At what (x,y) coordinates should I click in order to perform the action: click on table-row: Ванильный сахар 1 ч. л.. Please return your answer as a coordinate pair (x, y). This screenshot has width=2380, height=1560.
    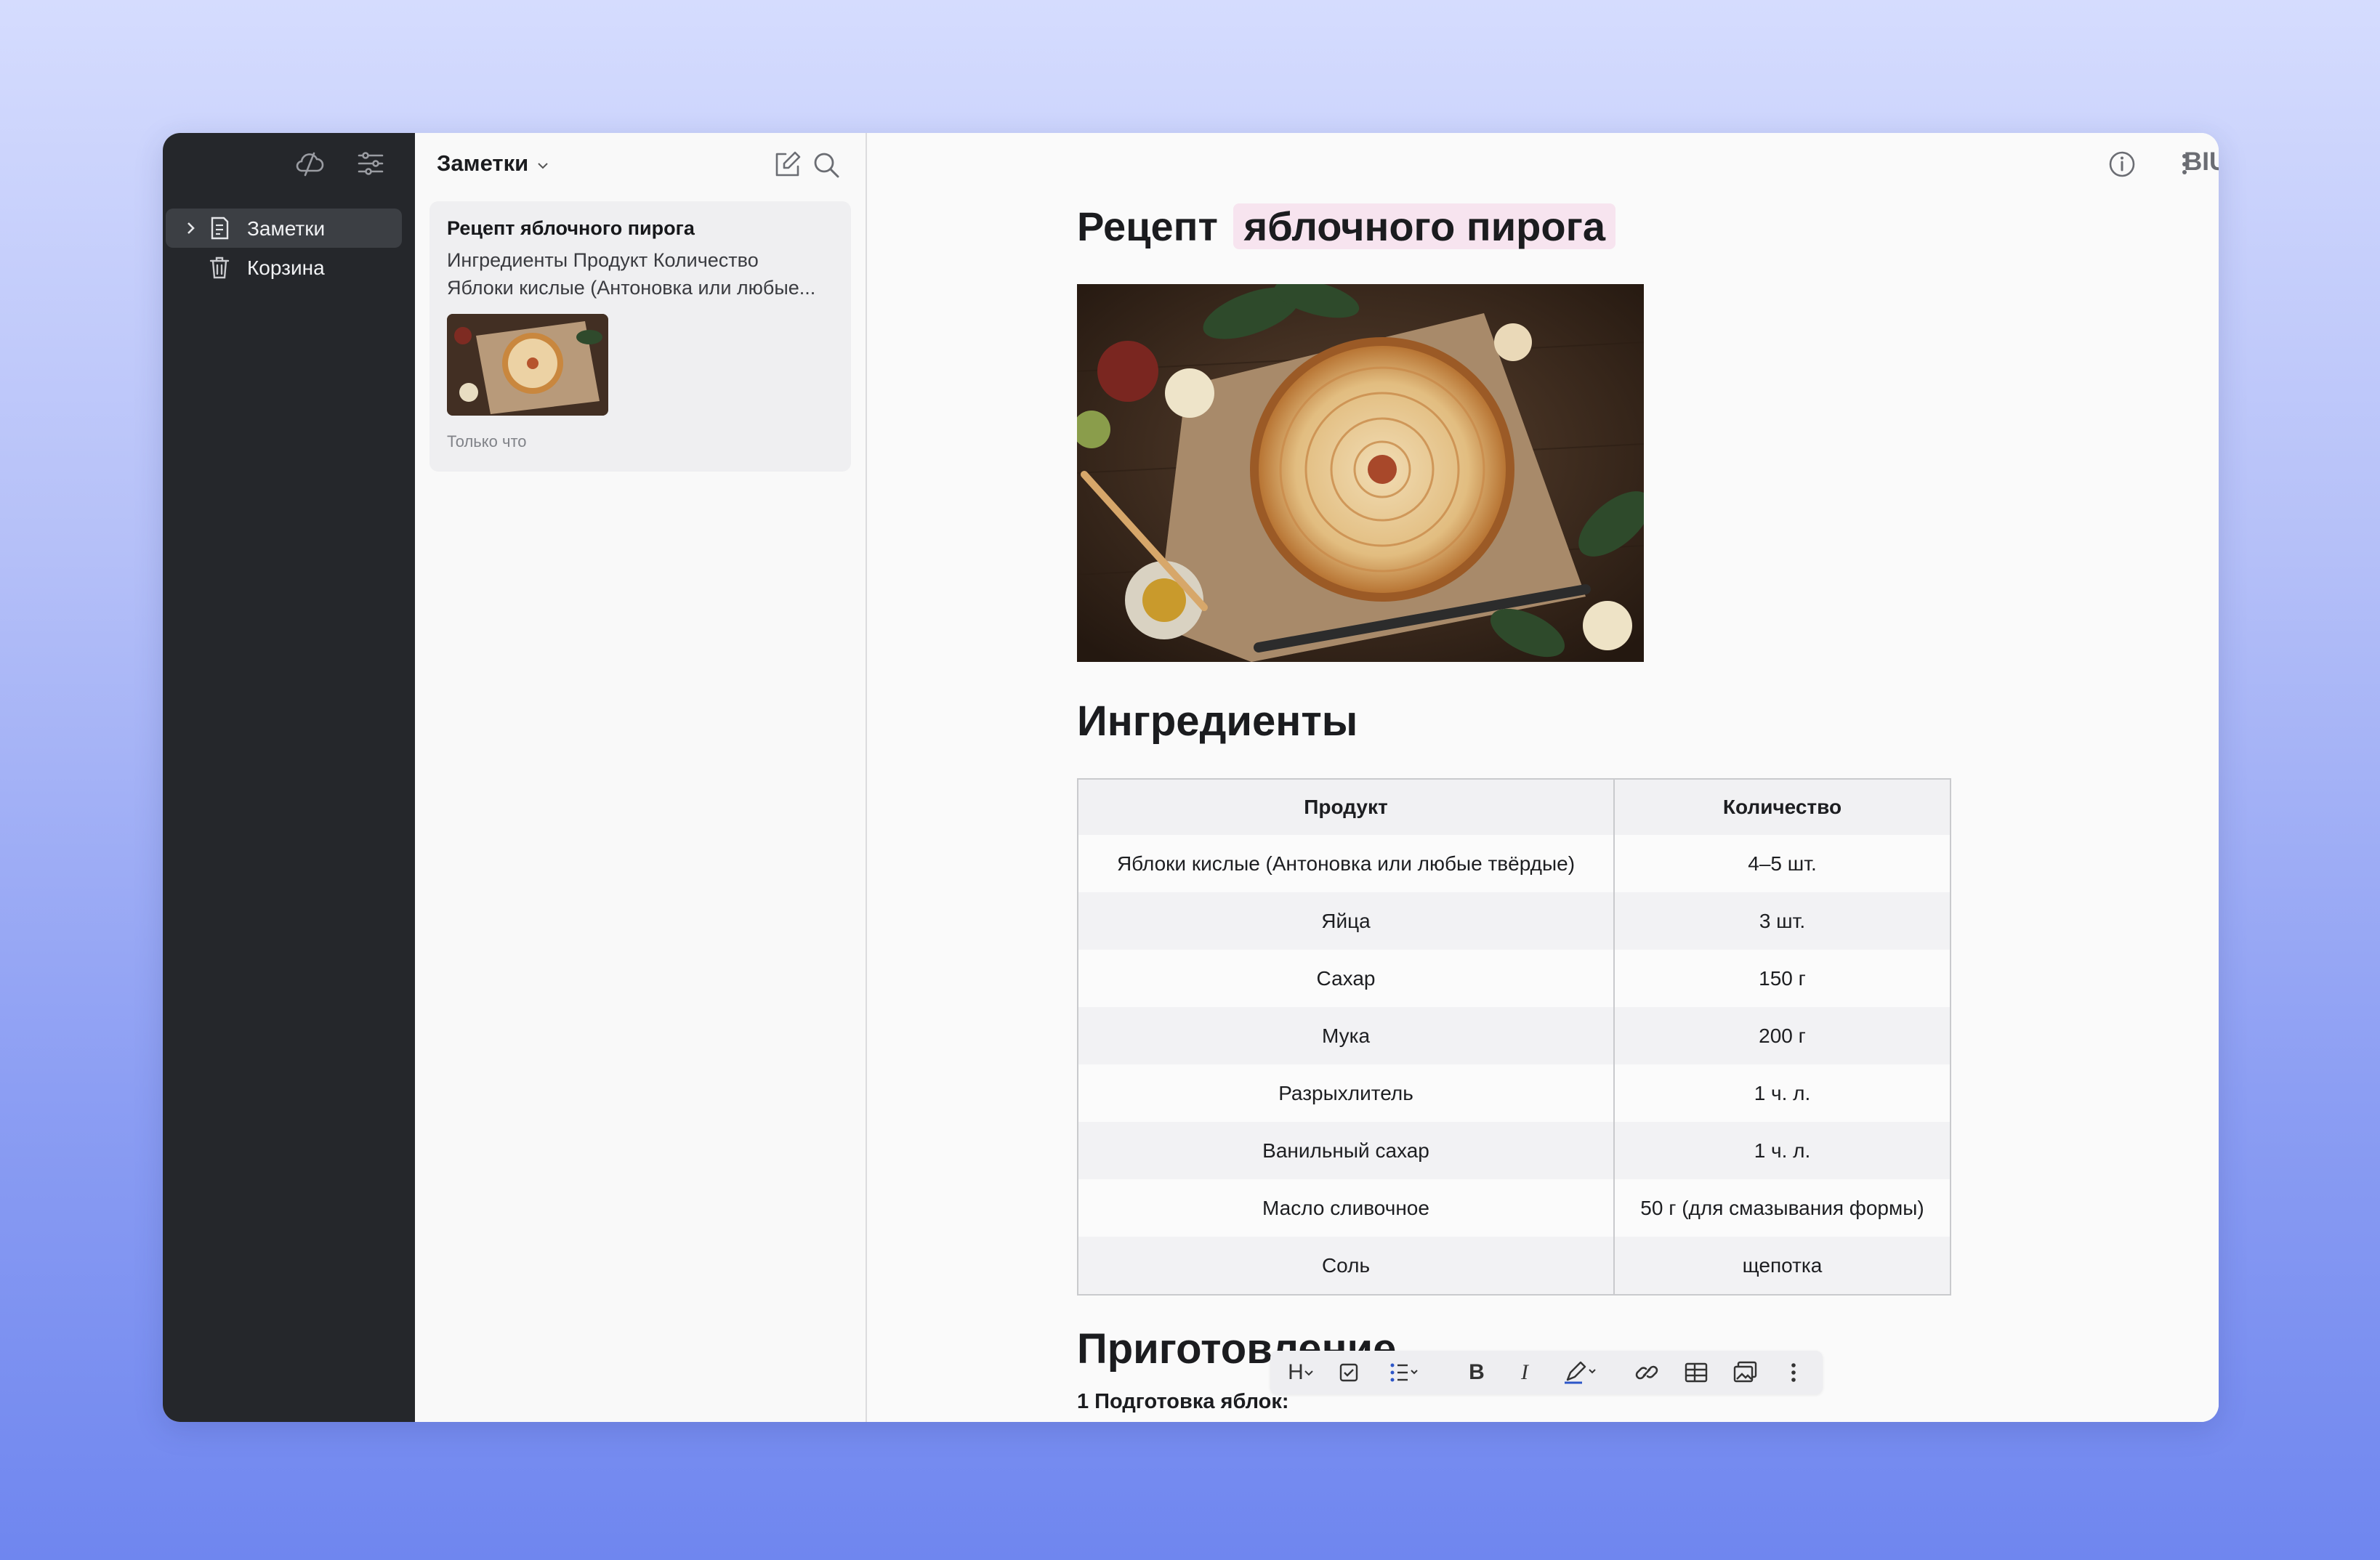
    Looking at the image, I should click on (1514, 1150).